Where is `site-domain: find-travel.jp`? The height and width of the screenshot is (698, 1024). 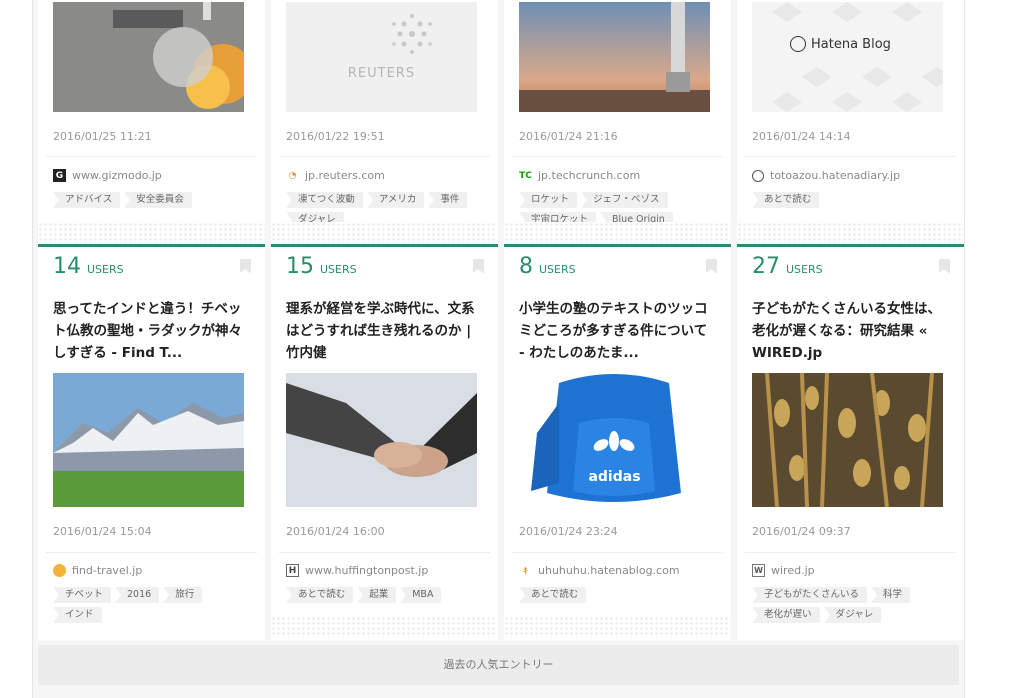 site-domain: find-travel.jp is located at coordinates (107, 570).